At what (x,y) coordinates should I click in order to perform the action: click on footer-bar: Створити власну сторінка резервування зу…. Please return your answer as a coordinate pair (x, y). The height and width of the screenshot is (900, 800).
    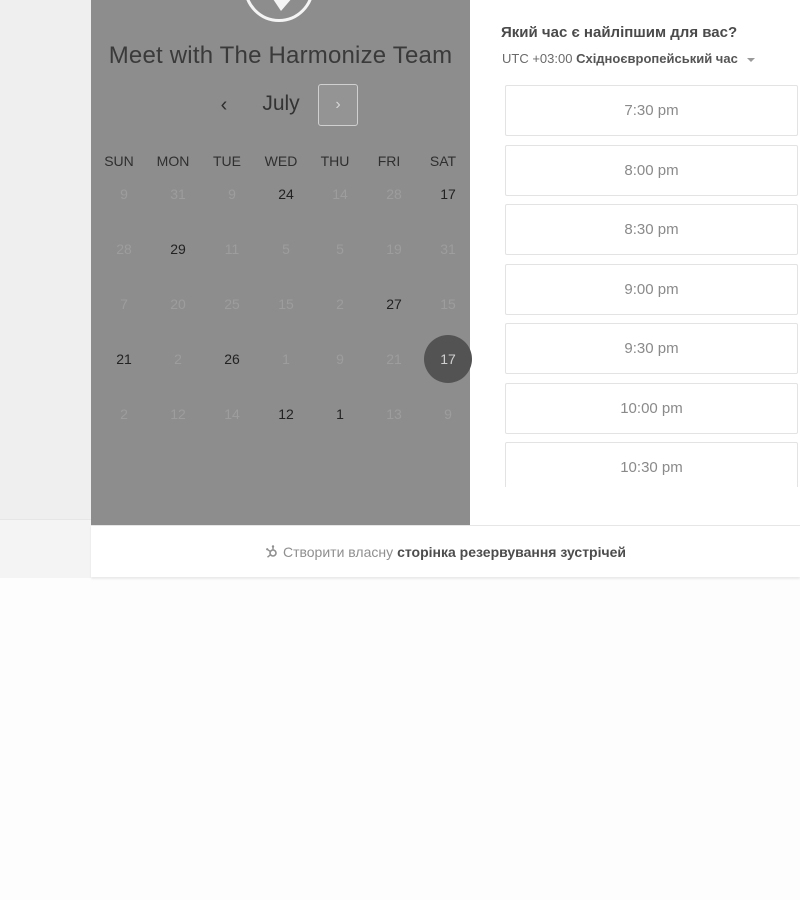
    Looking at the image, I should click on (445, 551).